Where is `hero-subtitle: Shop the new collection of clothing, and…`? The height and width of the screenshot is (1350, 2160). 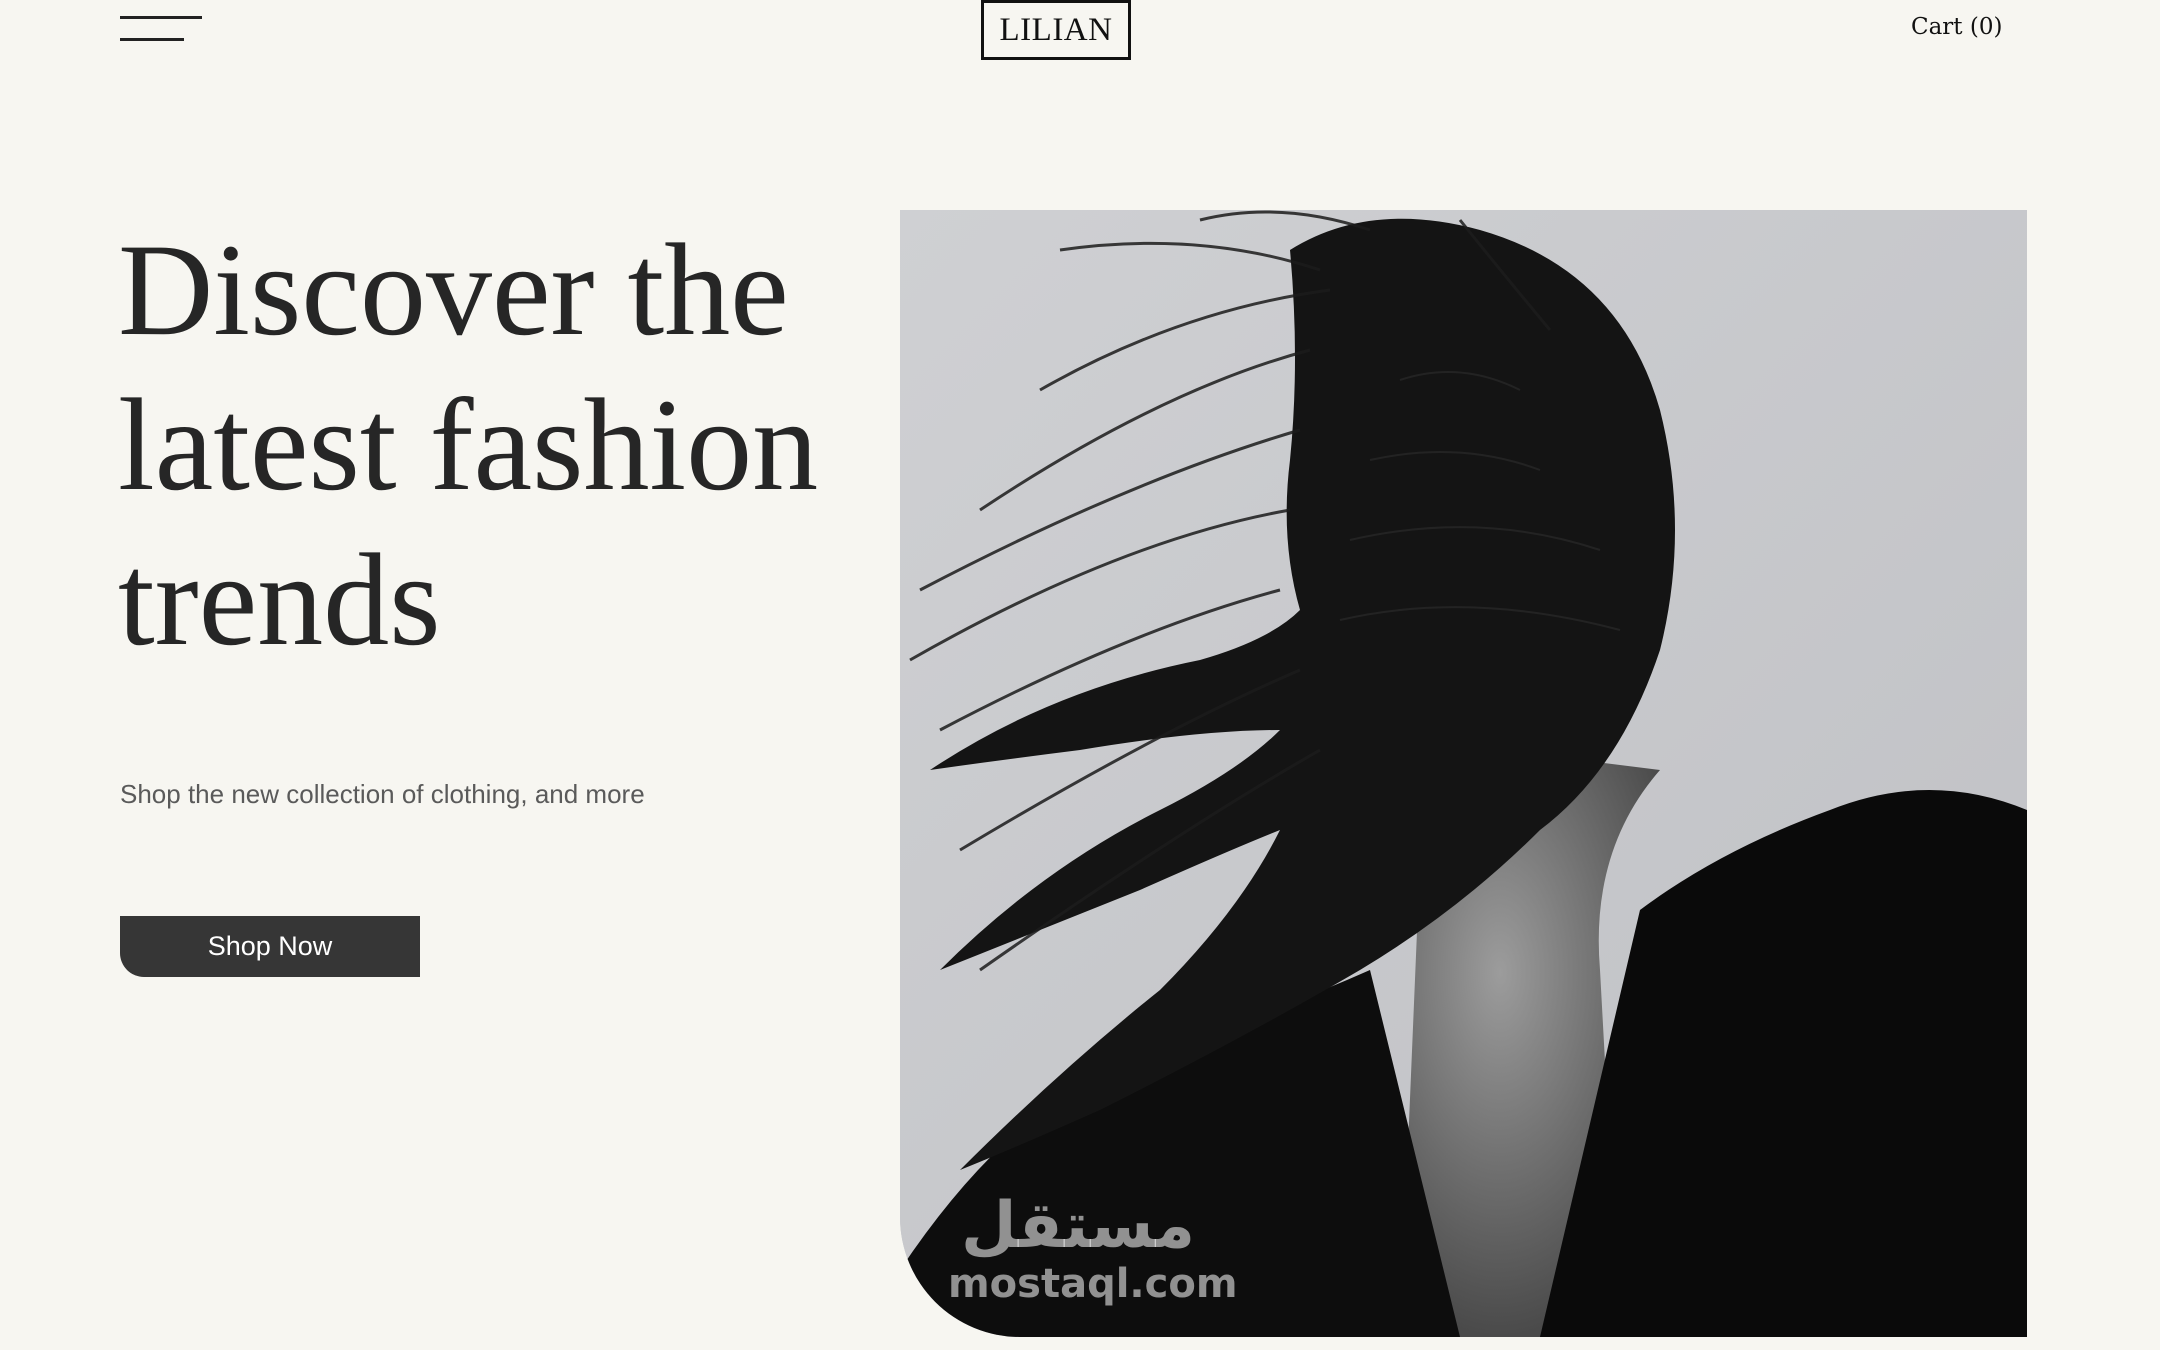
hero-subtitle: Shop the new collection of clothing, and… is located at coordinates (382, 794).